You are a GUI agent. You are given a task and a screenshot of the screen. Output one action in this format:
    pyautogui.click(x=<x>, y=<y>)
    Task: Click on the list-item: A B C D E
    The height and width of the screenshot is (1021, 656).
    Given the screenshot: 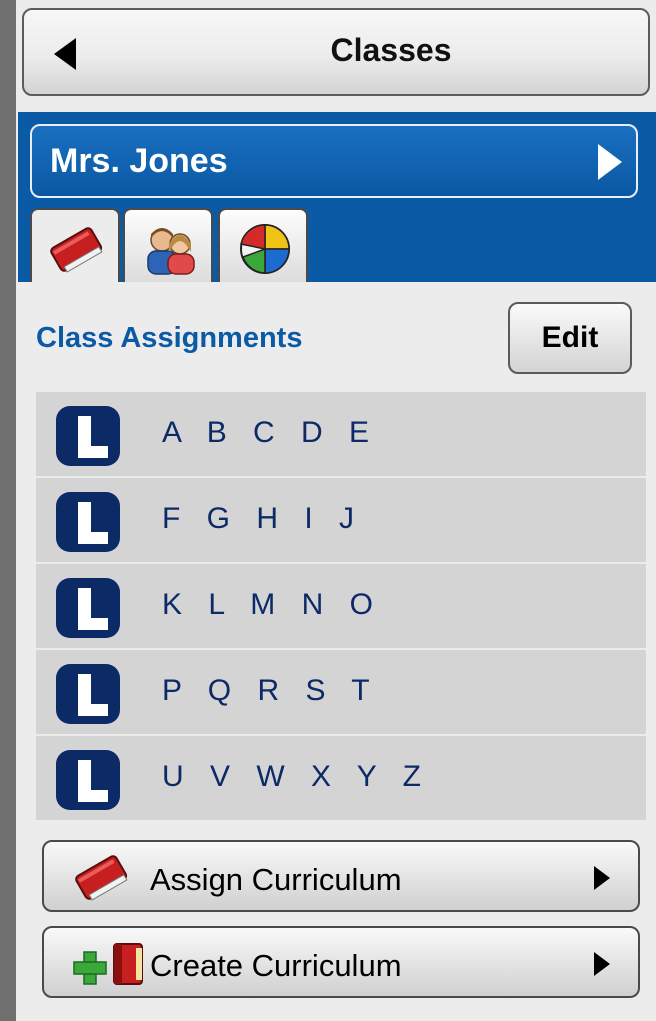 What is the action you would take?
    pyautogui.click(x=341, y=435)
    